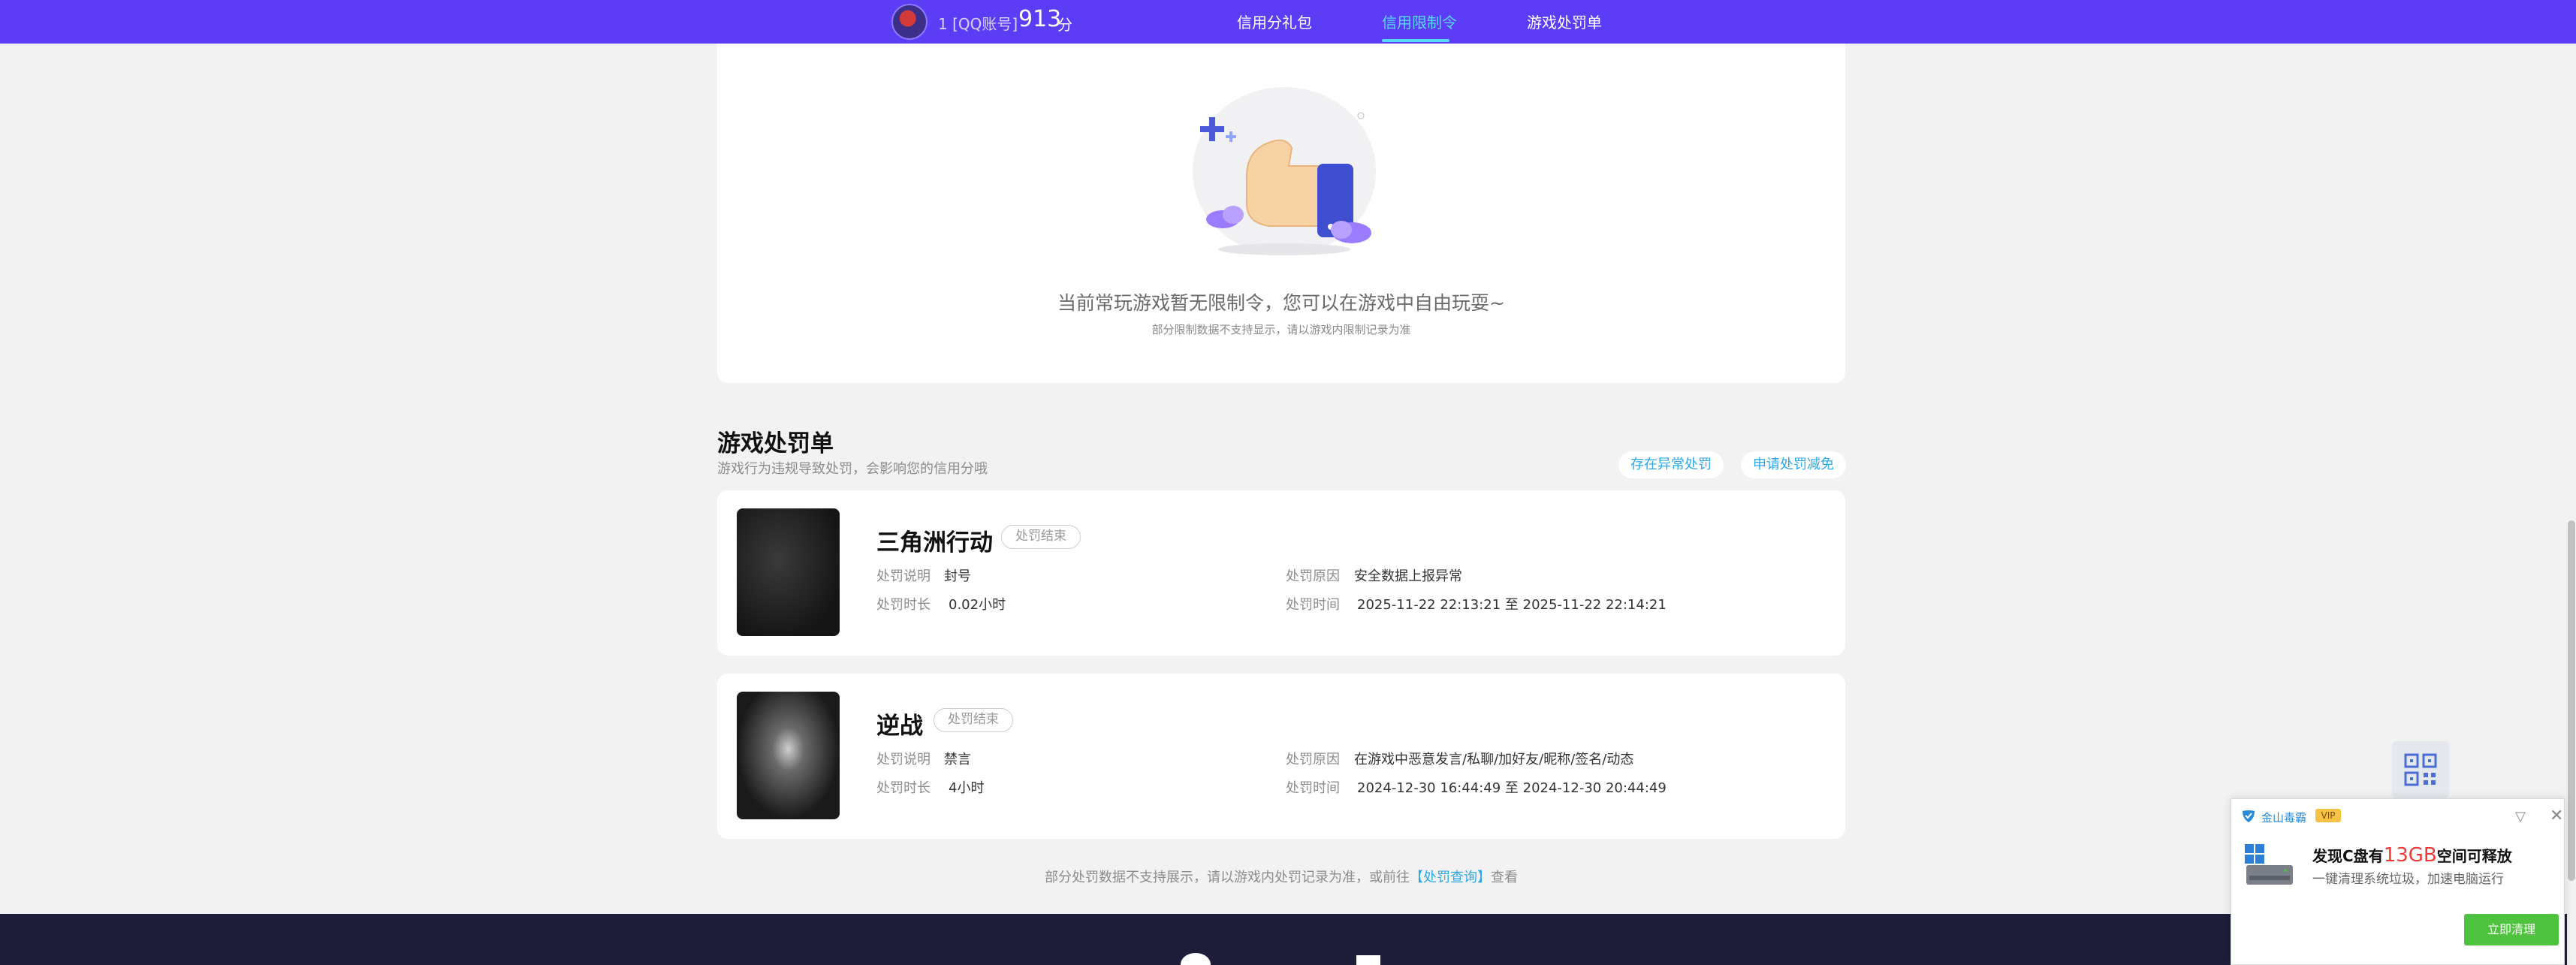 The height and width of the screenshot is (965, 2576). Describe the element at coordinates (1565, 21) in the screenshot. I see `tab-game-penalty: 游戏处罚单` at that location.